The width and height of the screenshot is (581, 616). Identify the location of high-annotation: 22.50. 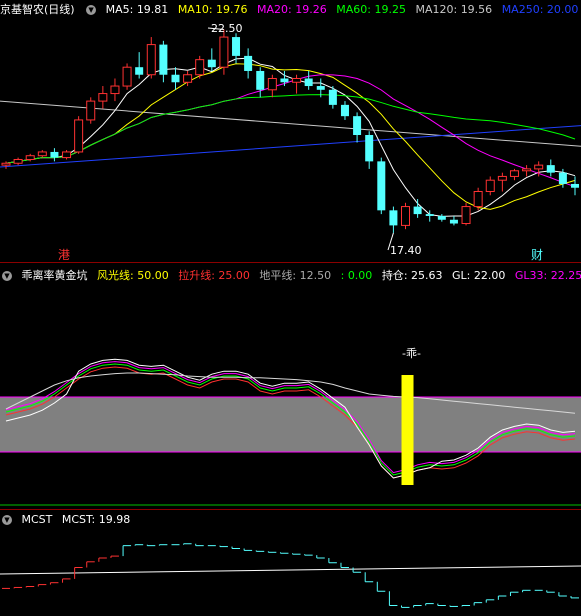
(227, 28).